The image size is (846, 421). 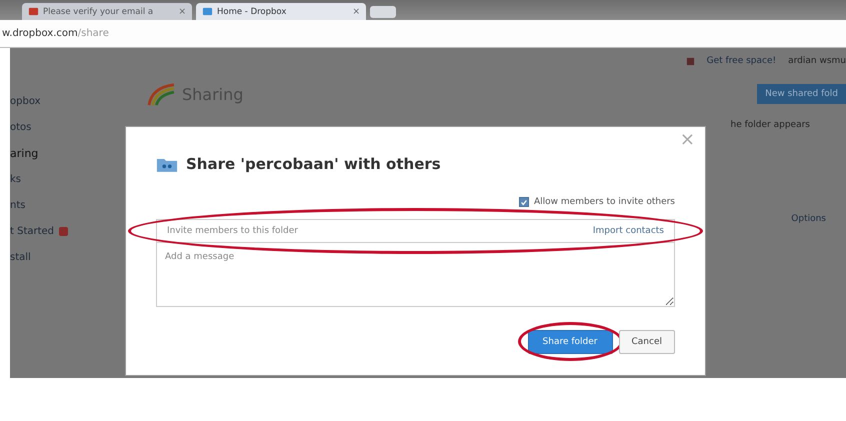 What do you see at coordinates (817, 61) in the screenshot?
I see `user-name: ardian wsmu` at bounding box center [817, 61].